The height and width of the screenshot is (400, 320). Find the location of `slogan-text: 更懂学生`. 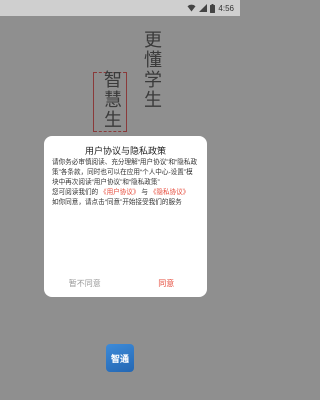

slogan-text: 更懂学生 is located at coordinates (151, 70).